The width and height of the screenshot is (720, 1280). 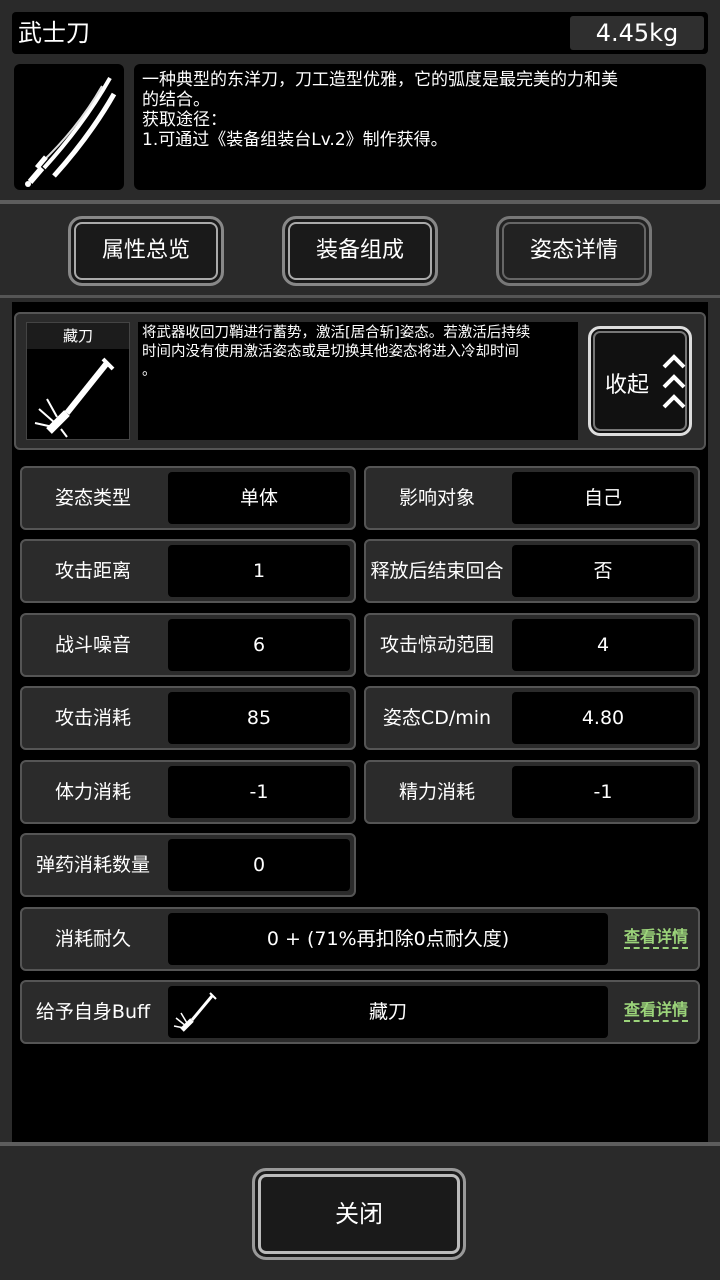 What do you see at coordinates (295, 140) in the screenshot?
I see `item-description-line: 1.可通过《装备组装台Lv.2》制作获得。` at bounding box center [295, 140].